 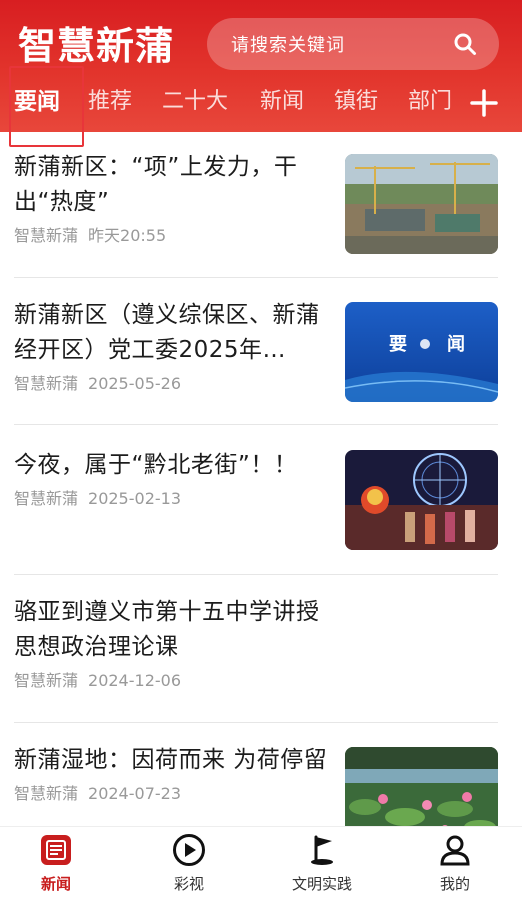 I want to click on banner-char-2: 闻, so click(x=456, y=344).